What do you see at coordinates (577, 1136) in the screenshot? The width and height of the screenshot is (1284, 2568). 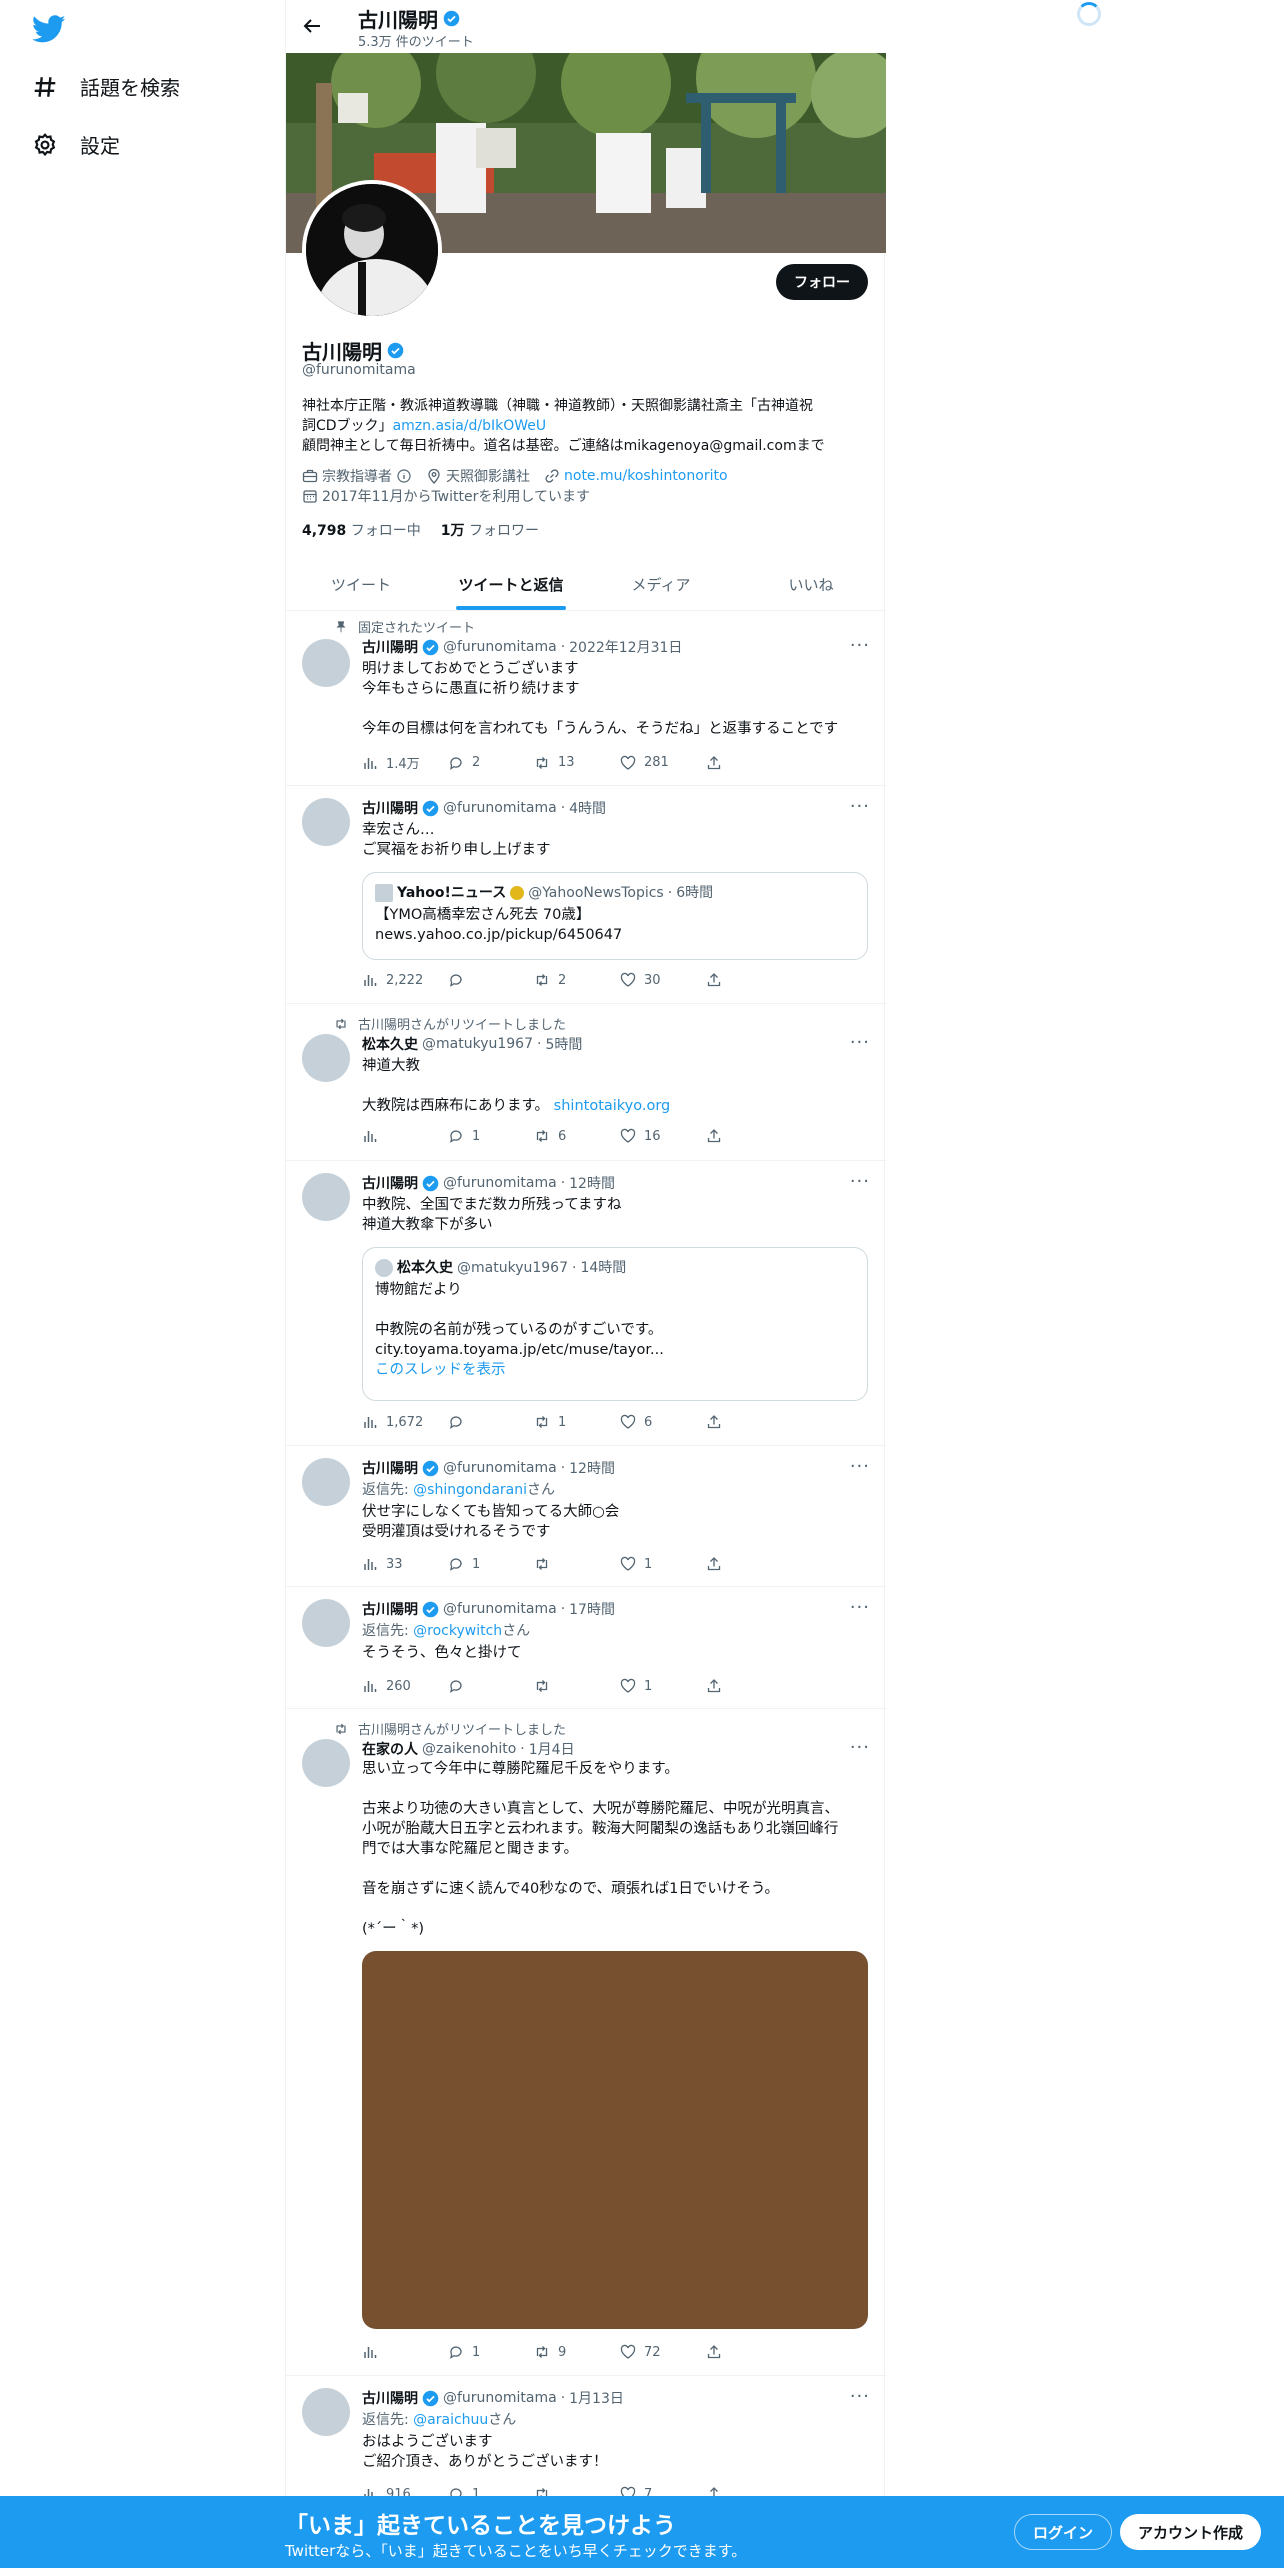 I see `retweet-action: 6` at bounding box center [577, 1136].